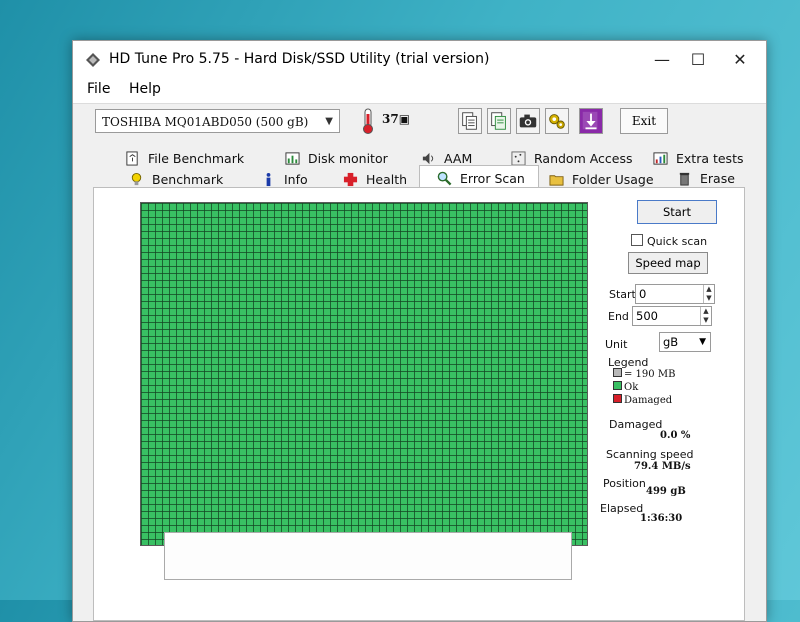 This screenshot has width=800, height=622. What do you see at coordinates (428, 158) in the screenshot?
I see `speaker-icon` at bounding box center [428, 158].